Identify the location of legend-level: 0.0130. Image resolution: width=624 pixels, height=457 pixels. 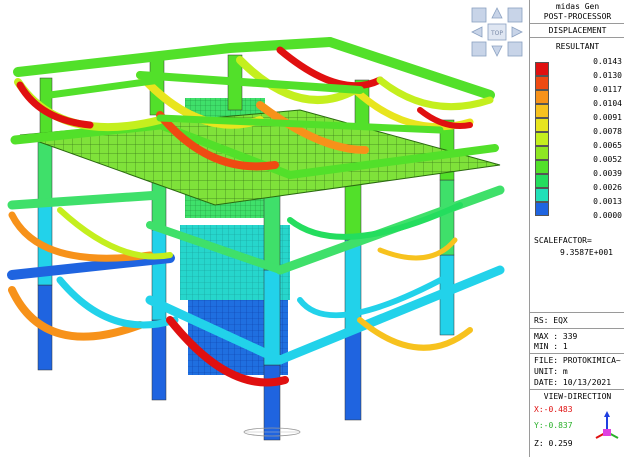
(607, 75).